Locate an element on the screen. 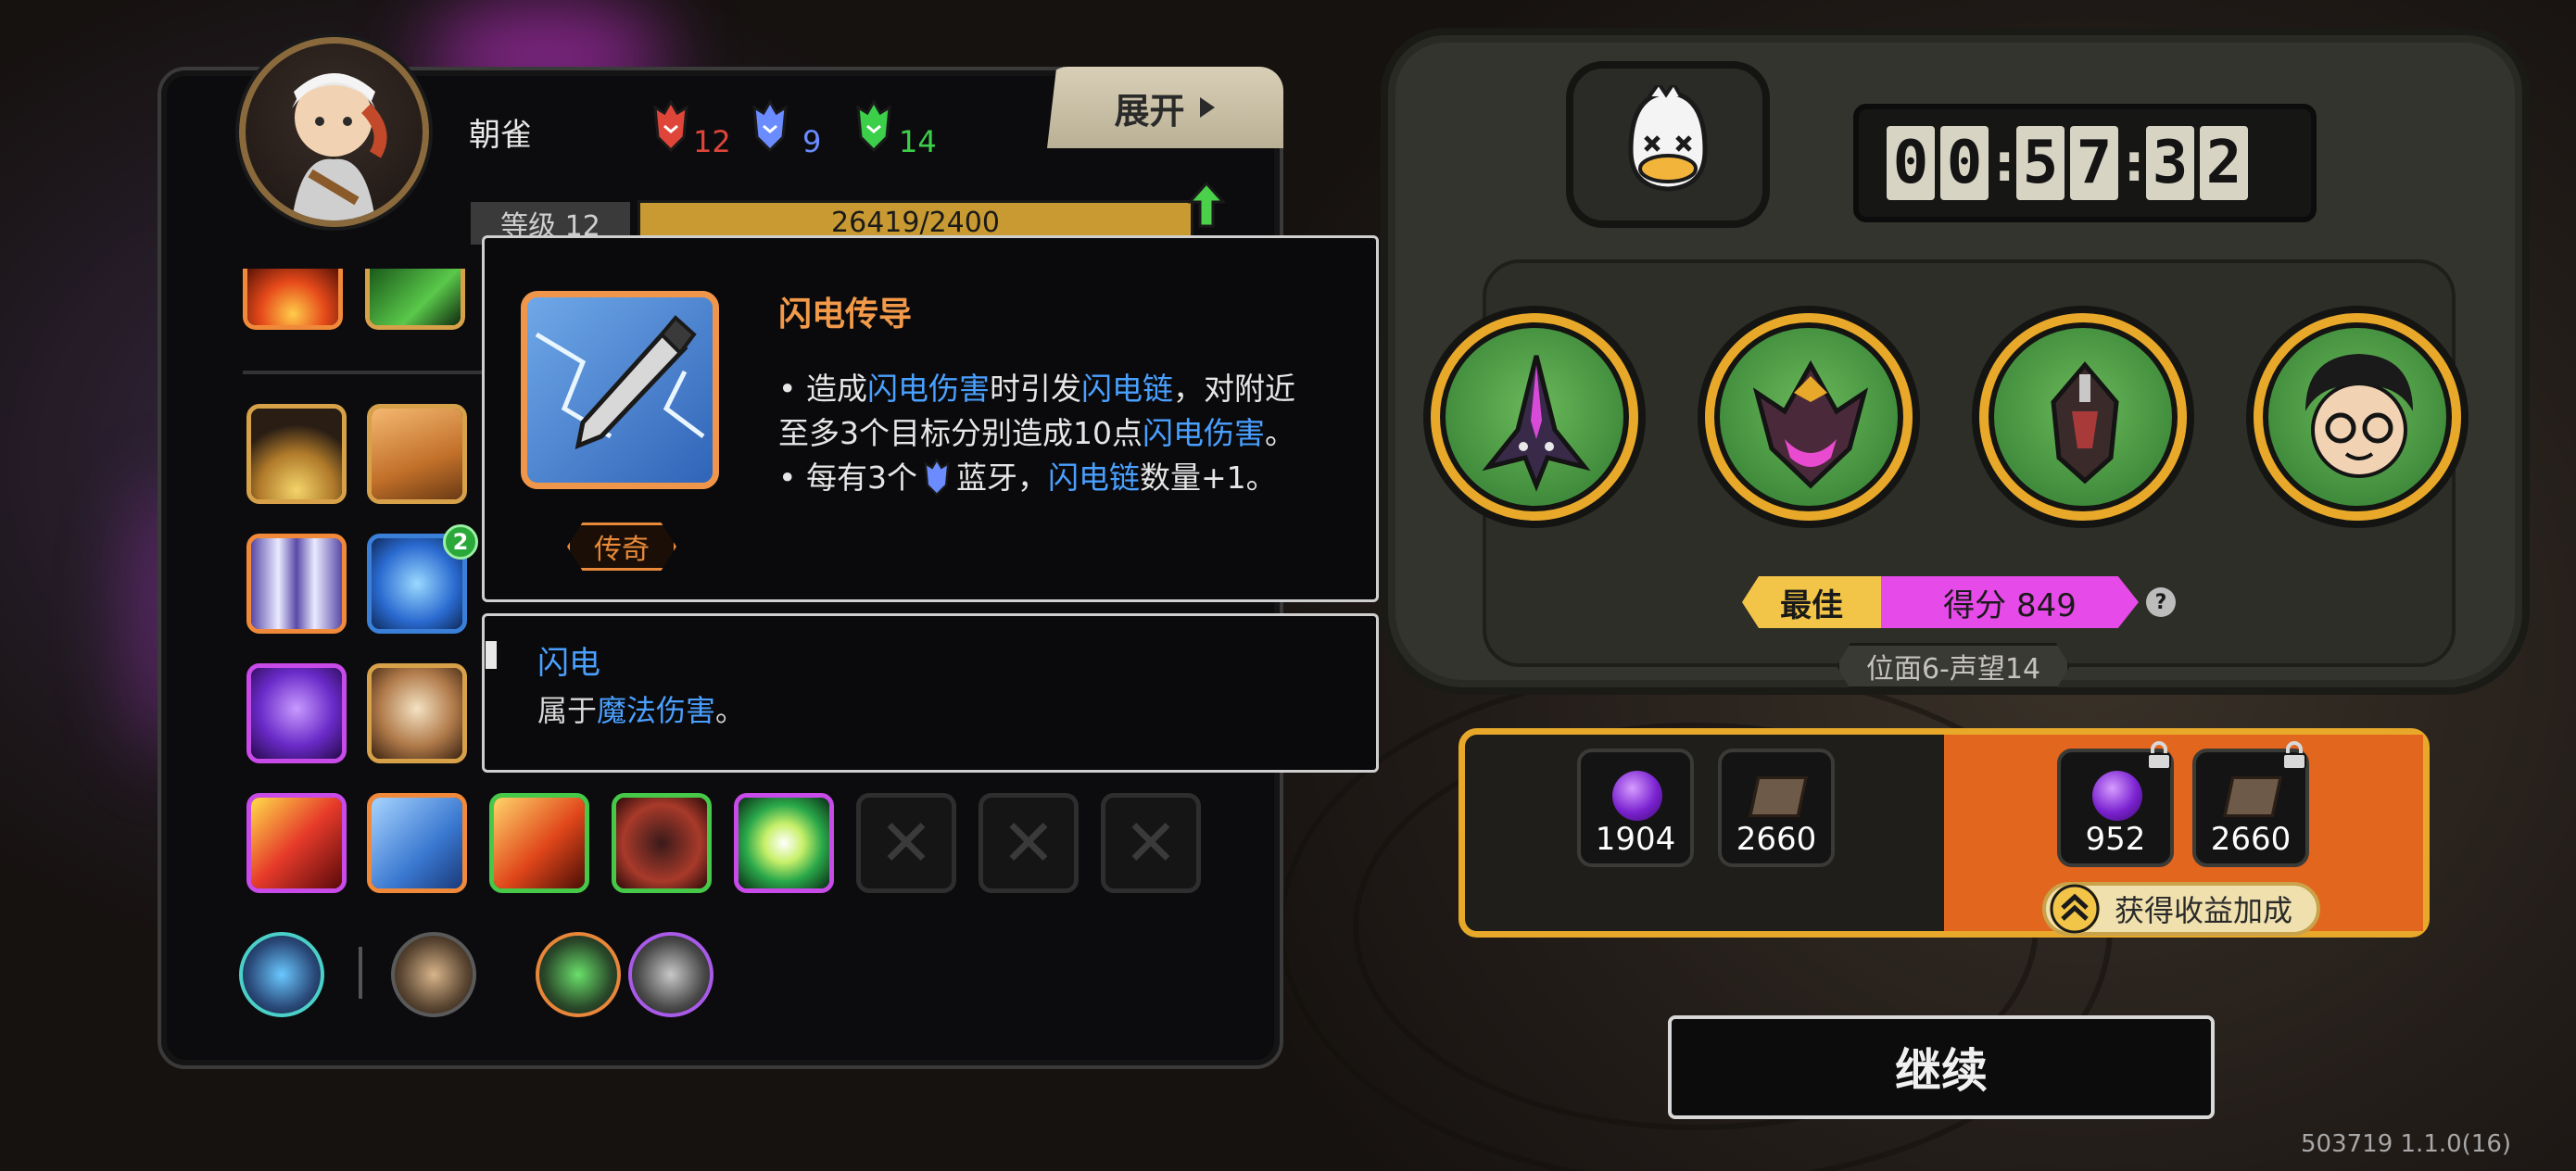 This screenshot has width=2576, height=1171. location-label: 位面6-声望14 is located at coordinates (1953, 666).